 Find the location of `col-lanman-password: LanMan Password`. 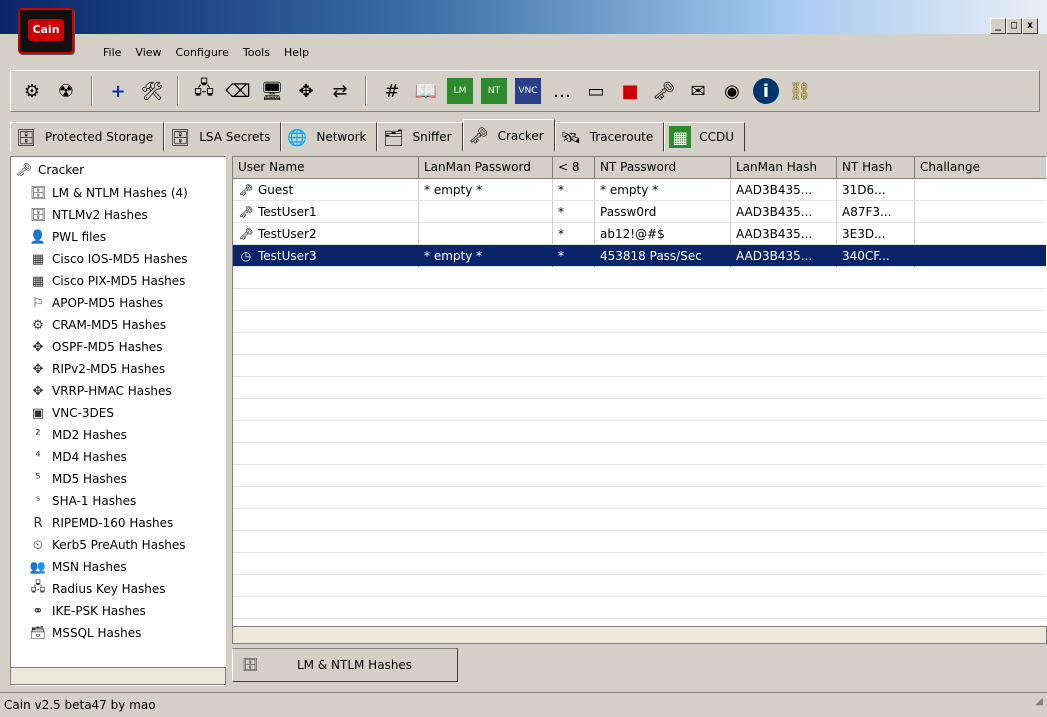

col-lanman-password: LanMan Password is located at coordinates (486, 168).